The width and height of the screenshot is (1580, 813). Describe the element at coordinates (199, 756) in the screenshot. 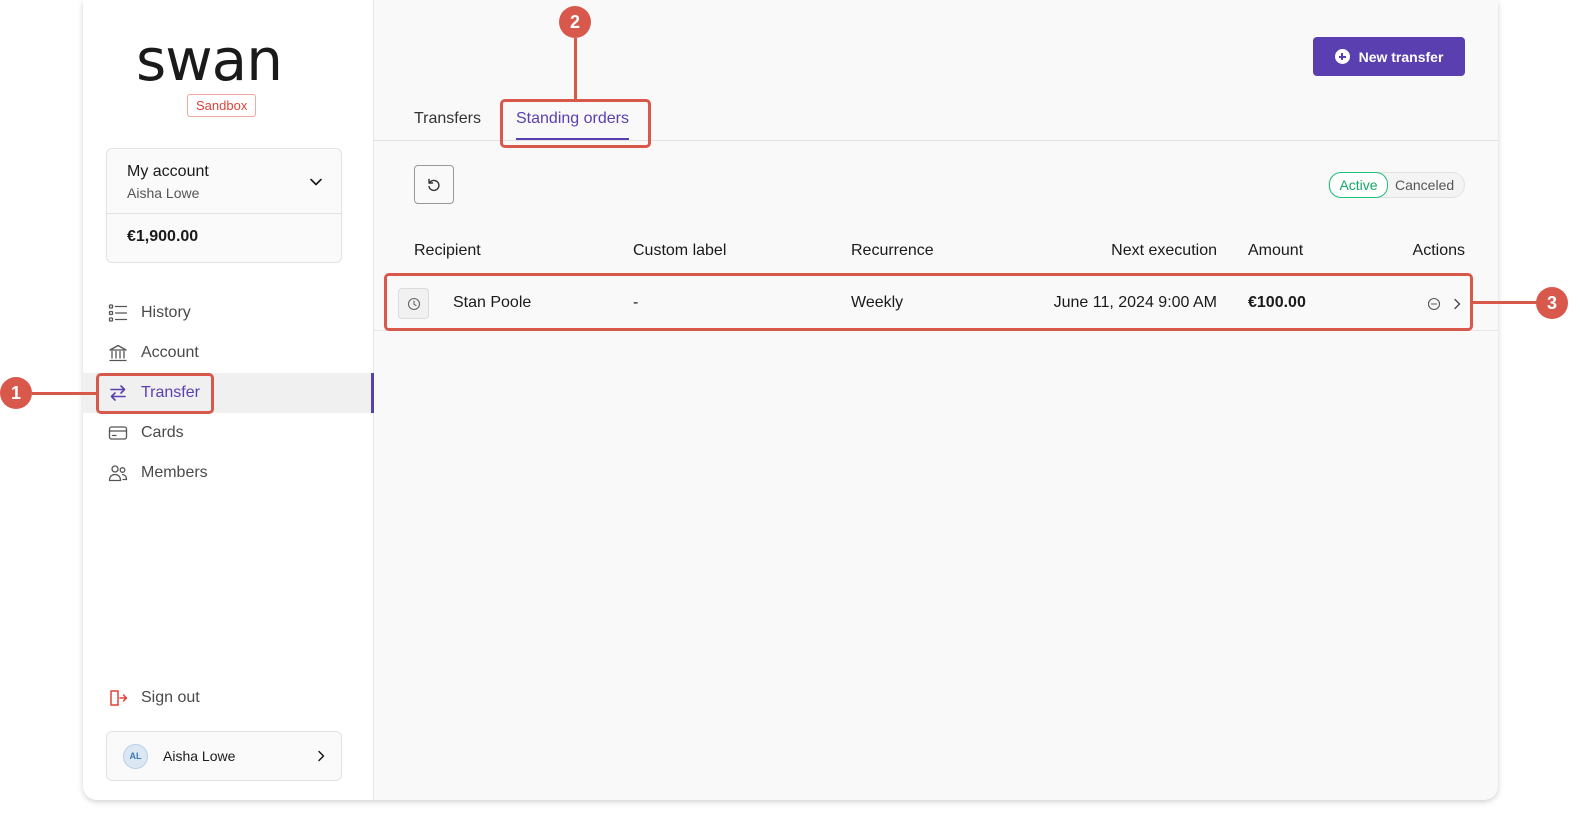

I see `user-name: Aisha Lowe` at that location.